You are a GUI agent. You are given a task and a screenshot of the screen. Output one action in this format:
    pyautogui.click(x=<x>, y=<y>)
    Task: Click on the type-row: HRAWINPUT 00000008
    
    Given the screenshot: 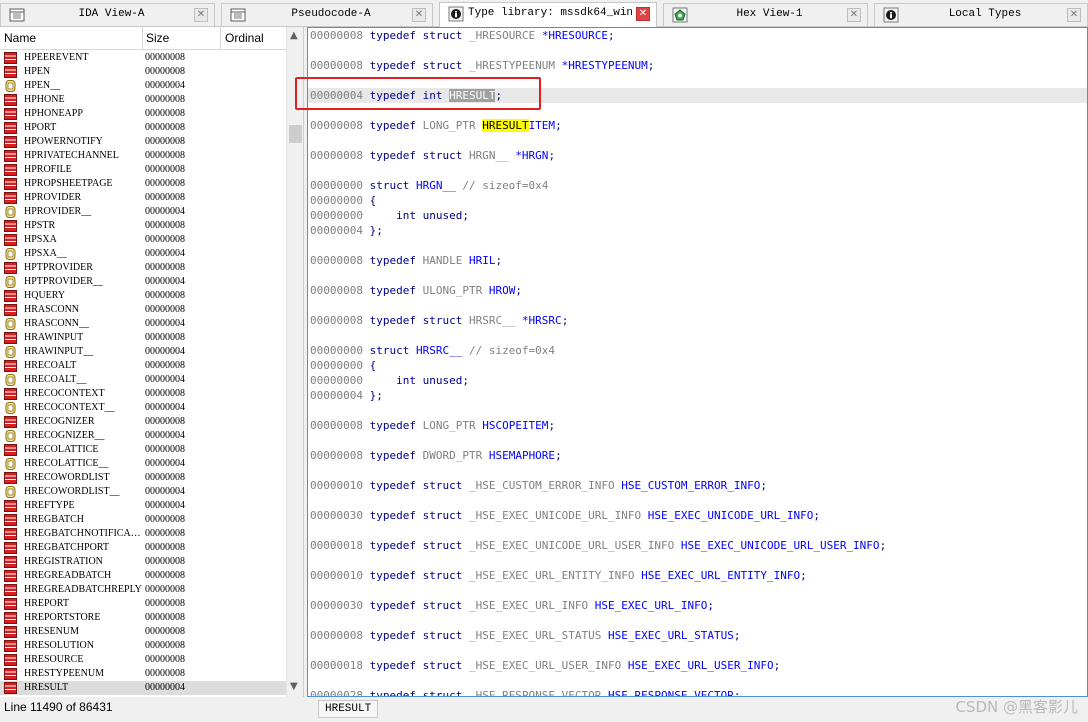 What is the action you would take?
    pyautogui.click(x=143, y=338)
    